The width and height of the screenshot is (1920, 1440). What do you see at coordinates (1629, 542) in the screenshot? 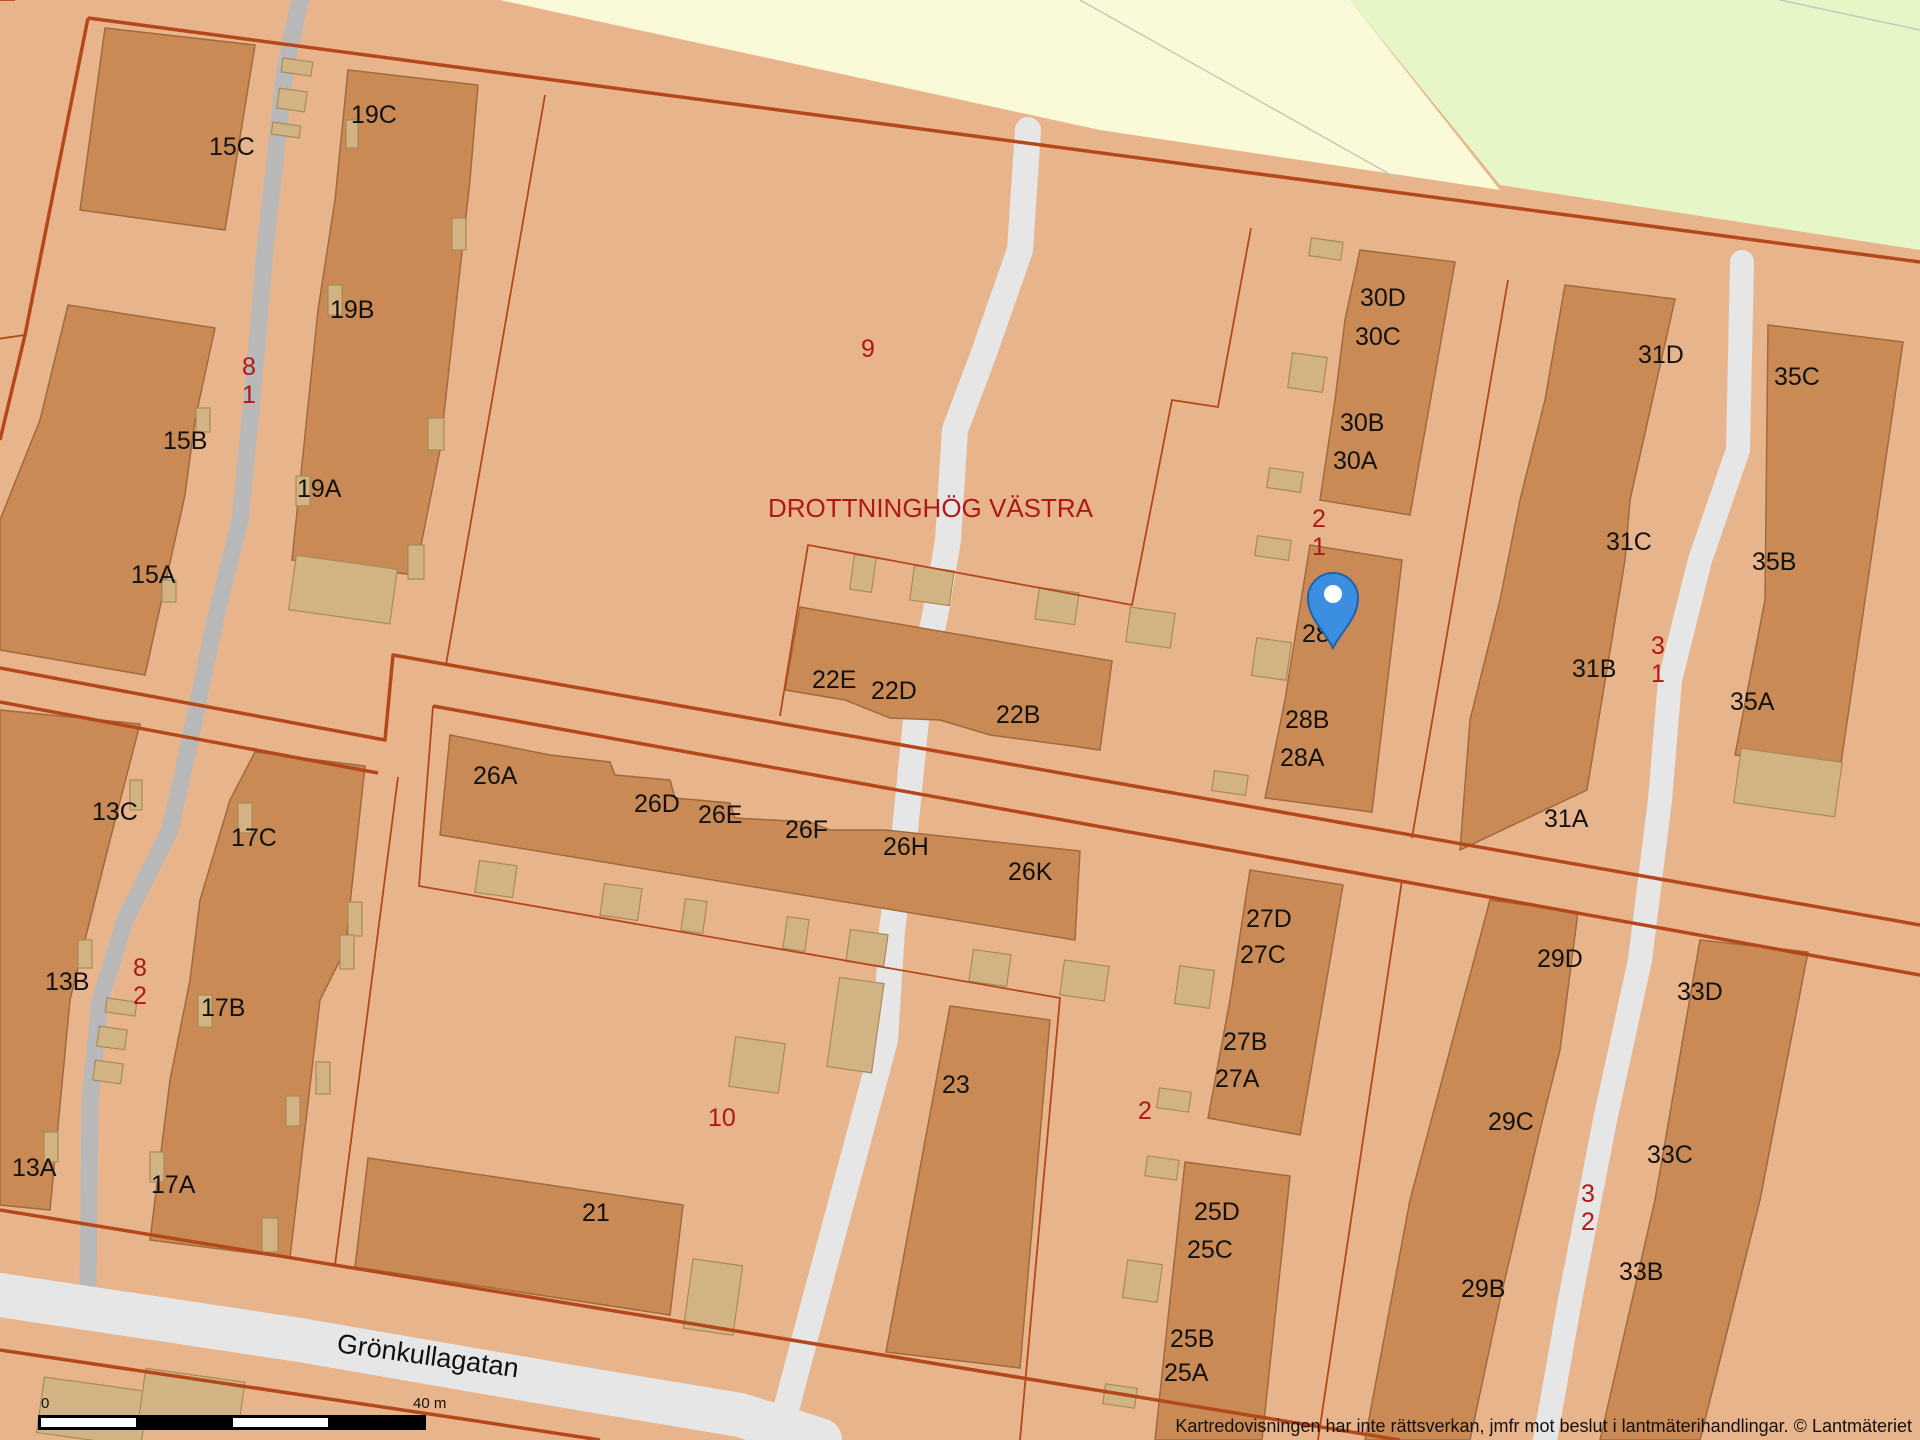
I see `address-label: 31C` at bounding box center [1629, 542].